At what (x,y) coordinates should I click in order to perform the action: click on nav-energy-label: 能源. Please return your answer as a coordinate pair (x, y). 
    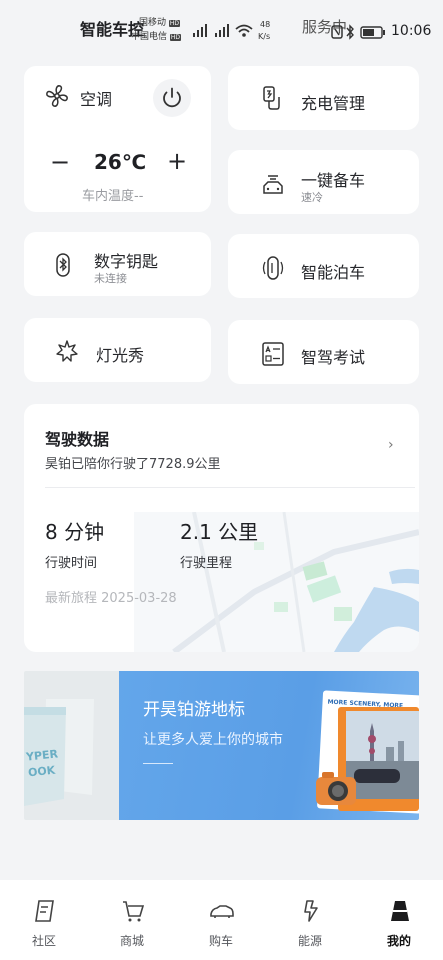
    Looking at the image, I should click on (309, 941).